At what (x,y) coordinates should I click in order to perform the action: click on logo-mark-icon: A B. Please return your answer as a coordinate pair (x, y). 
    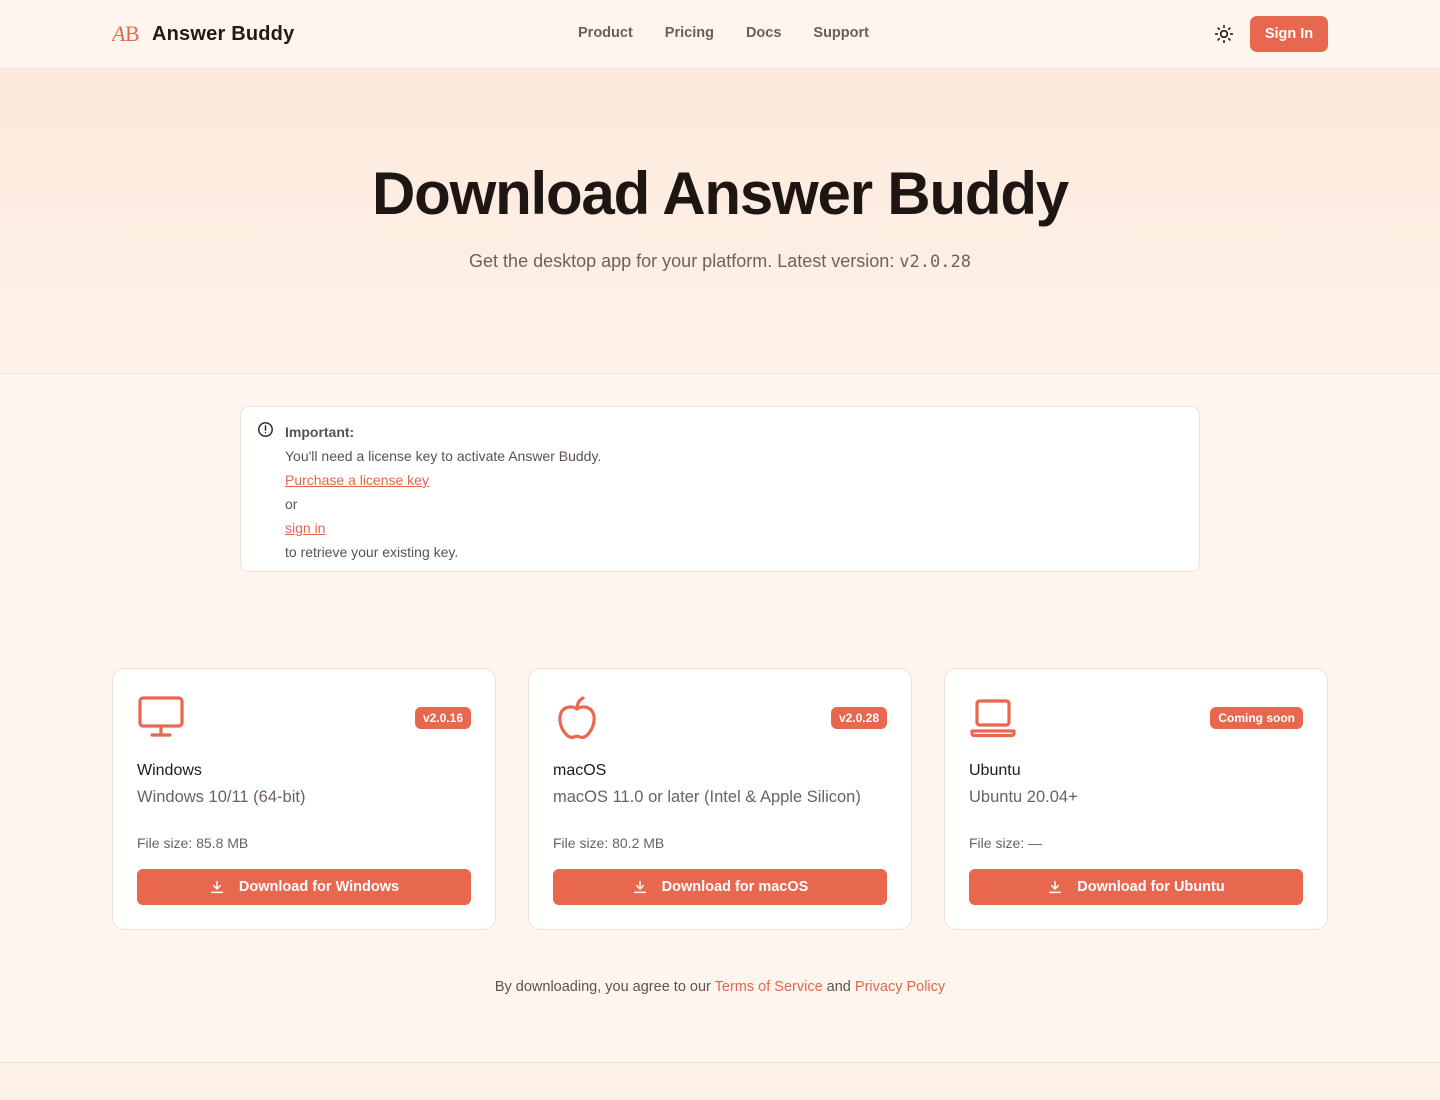
    Looking at the image, I should click on (128, 34).